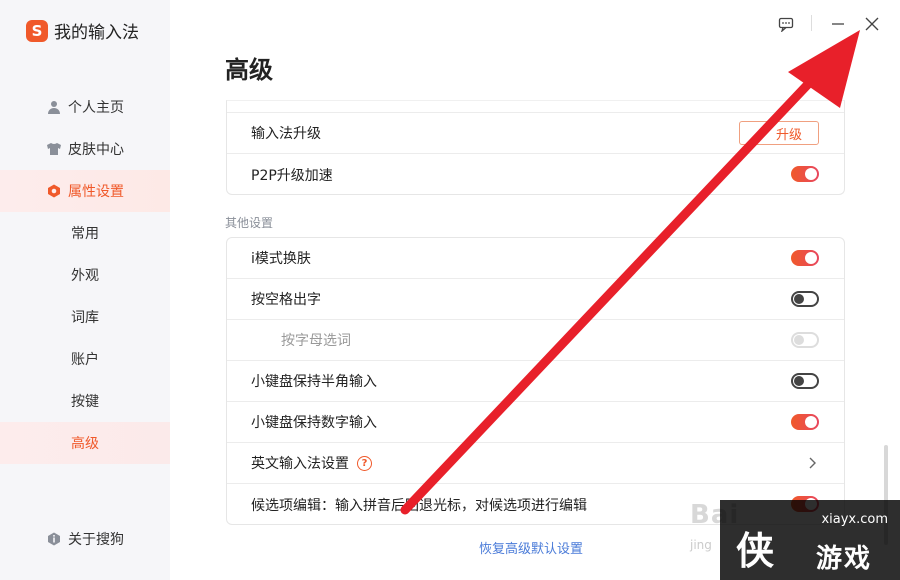  What do you see at coordinates (54, 191) in the screenshot?
I see `hexagon-gear-icon` at bounding box center [54, 191].